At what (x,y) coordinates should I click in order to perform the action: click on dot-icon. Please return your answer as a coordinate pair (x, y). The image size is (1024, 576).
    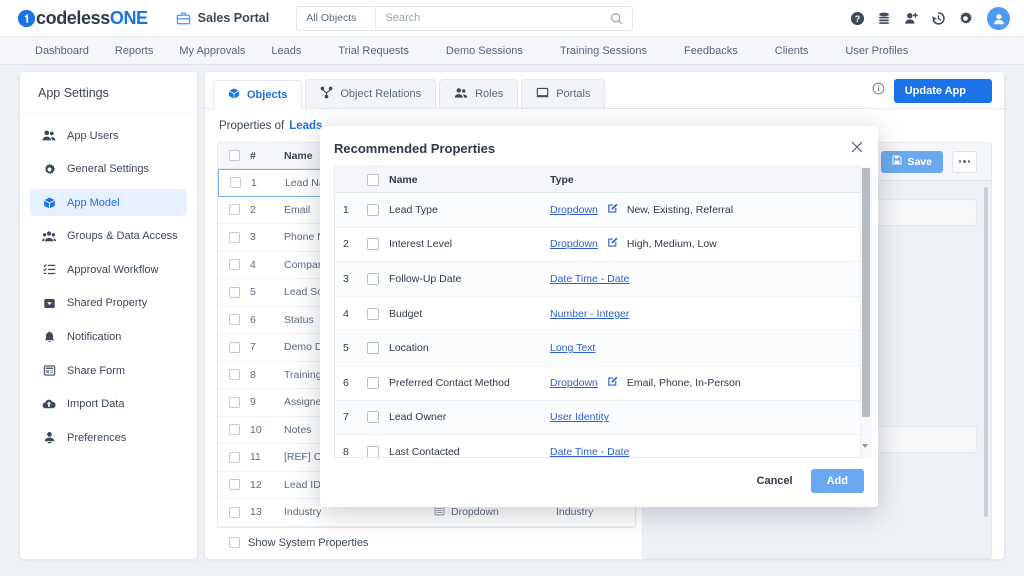
    Looking at the image, I should click on (960, 161).